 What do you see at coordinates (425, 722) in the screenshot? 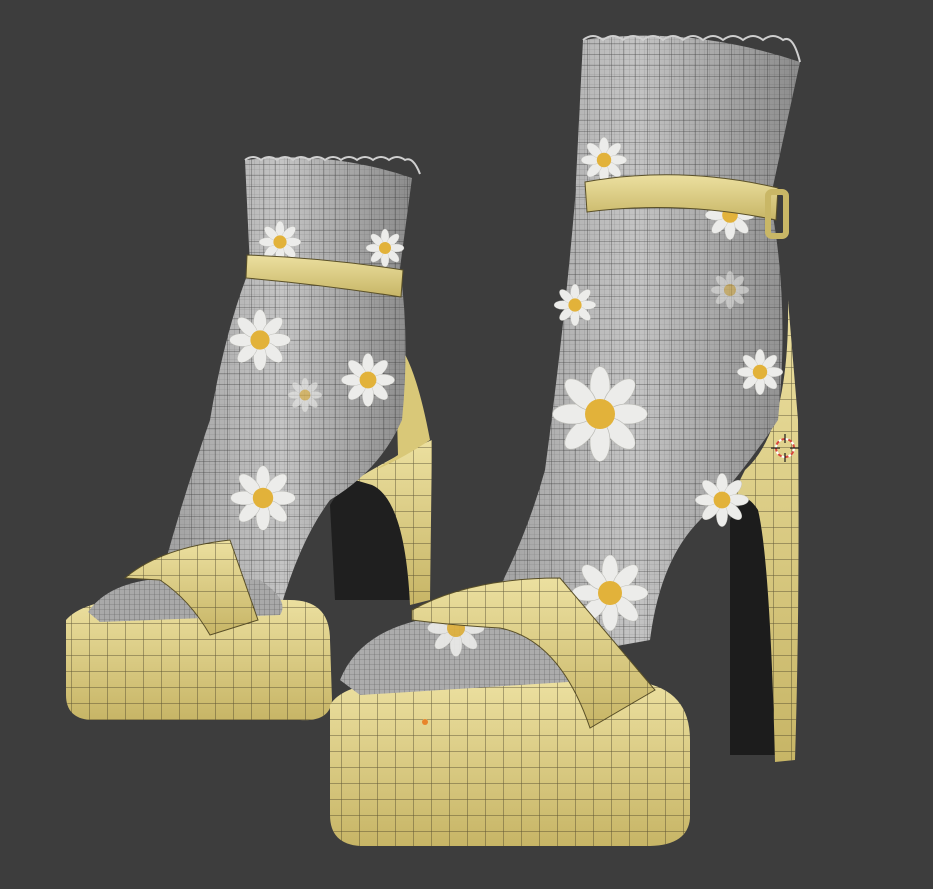
I see `object-origin-icon` at bounding box center [425, 722].